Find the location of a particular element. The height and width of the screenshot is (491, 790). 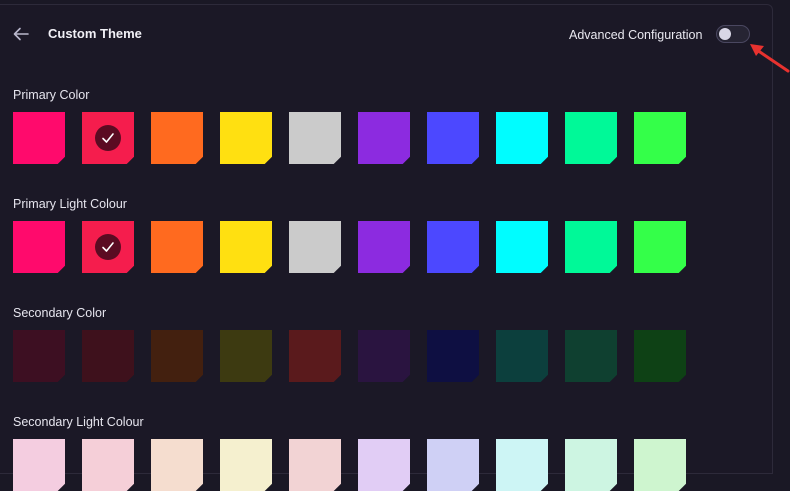

advanced-configuration-label: Advanced Configuration is located at coordinates (636, 35).